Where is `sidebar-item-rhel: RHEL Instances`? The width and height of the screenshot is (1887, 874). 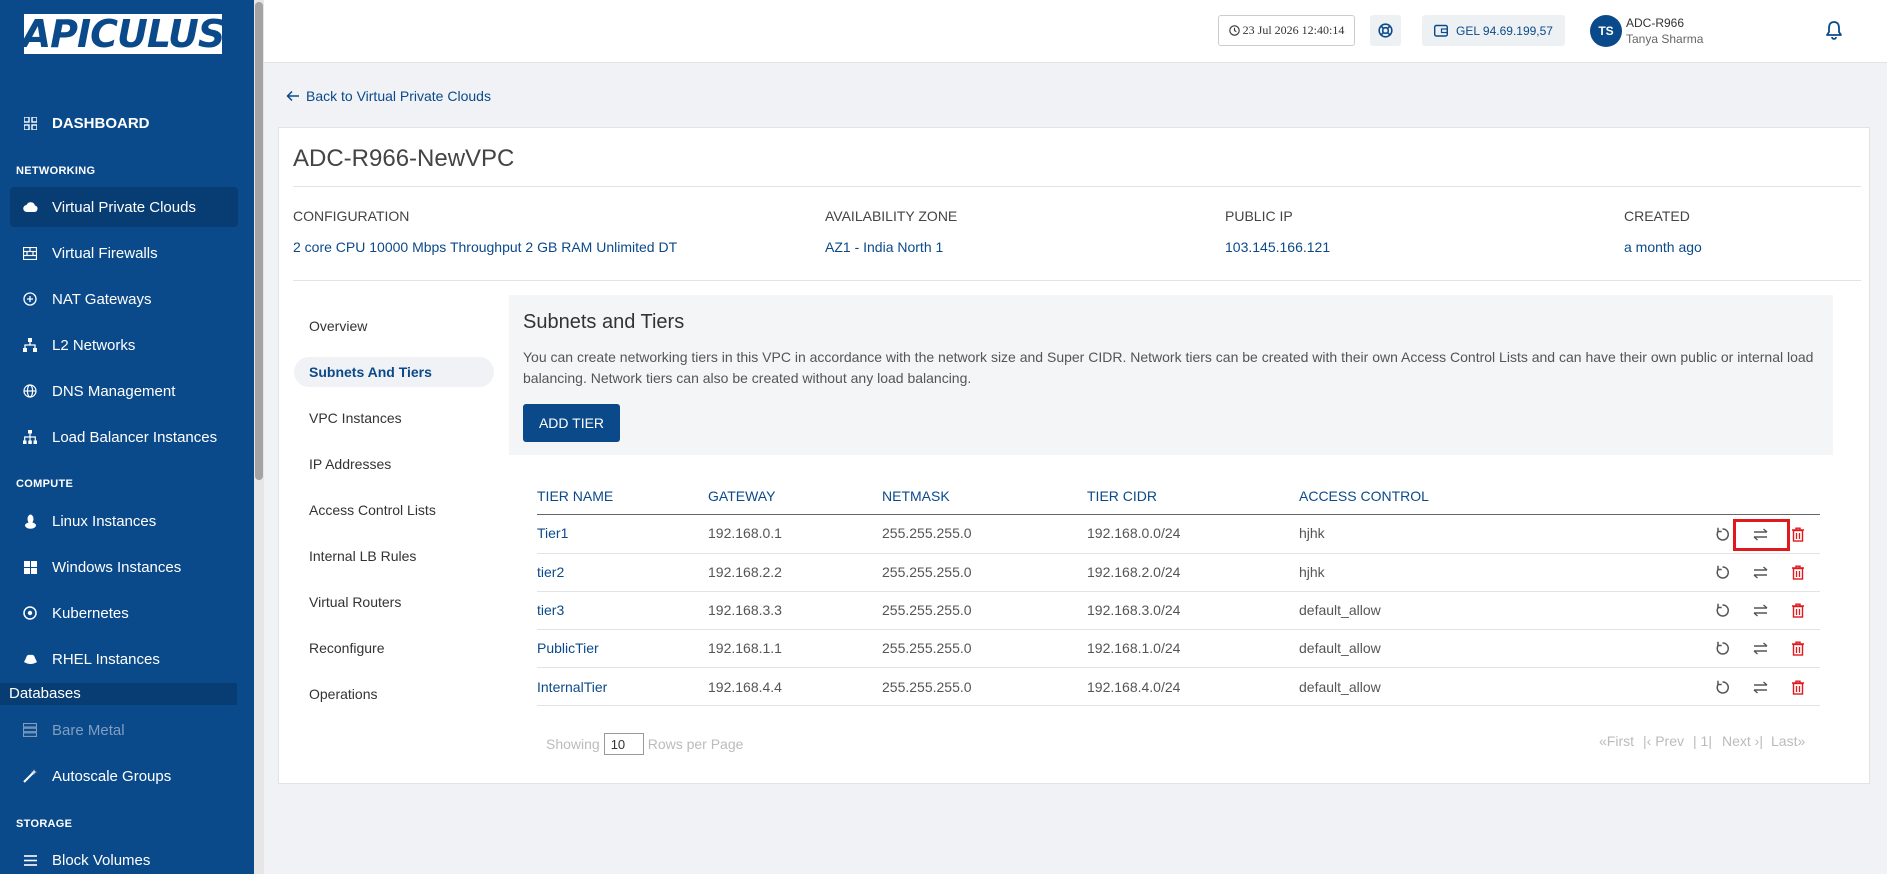 sidebar-item-rhel: RHEL Instances is located at coordinates (124, 659).